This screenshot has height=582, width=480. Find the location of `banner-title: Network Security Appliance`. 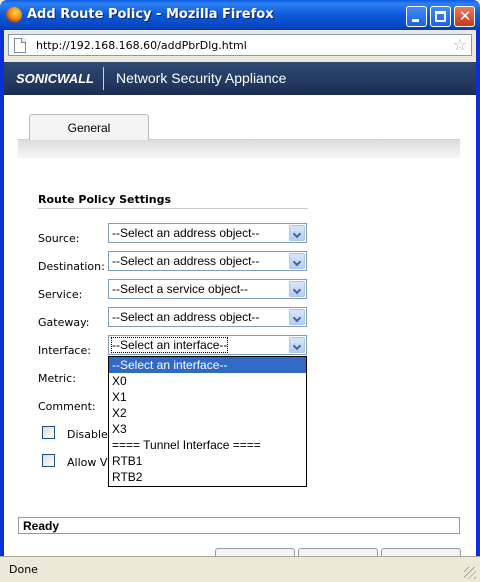

banner-title: Network Security Appliance is located at coordinates (201, 78).